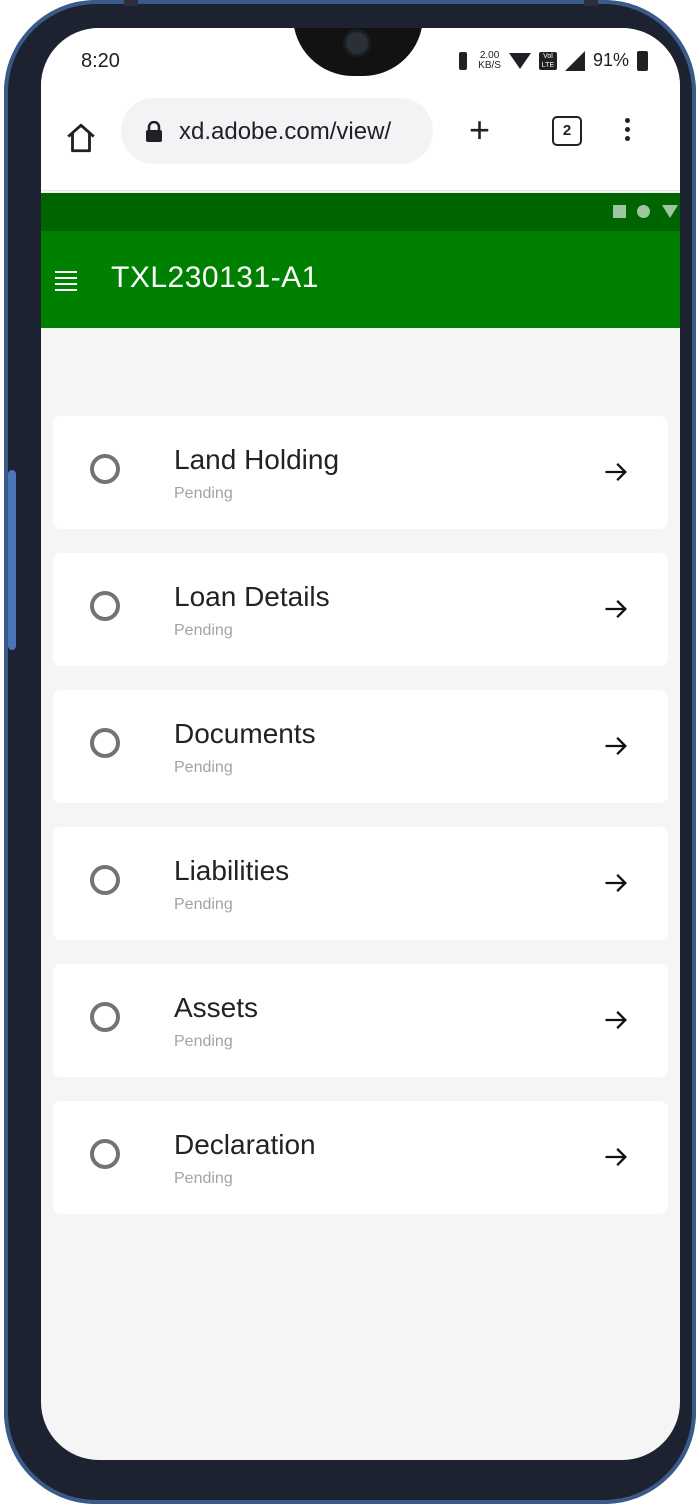 The height and width of the screenshot is (1504, 700). What do you see at coordinates (100, 61) in the screenshot?
I see `status-time: 8:20` at bounding box center [100, 61].